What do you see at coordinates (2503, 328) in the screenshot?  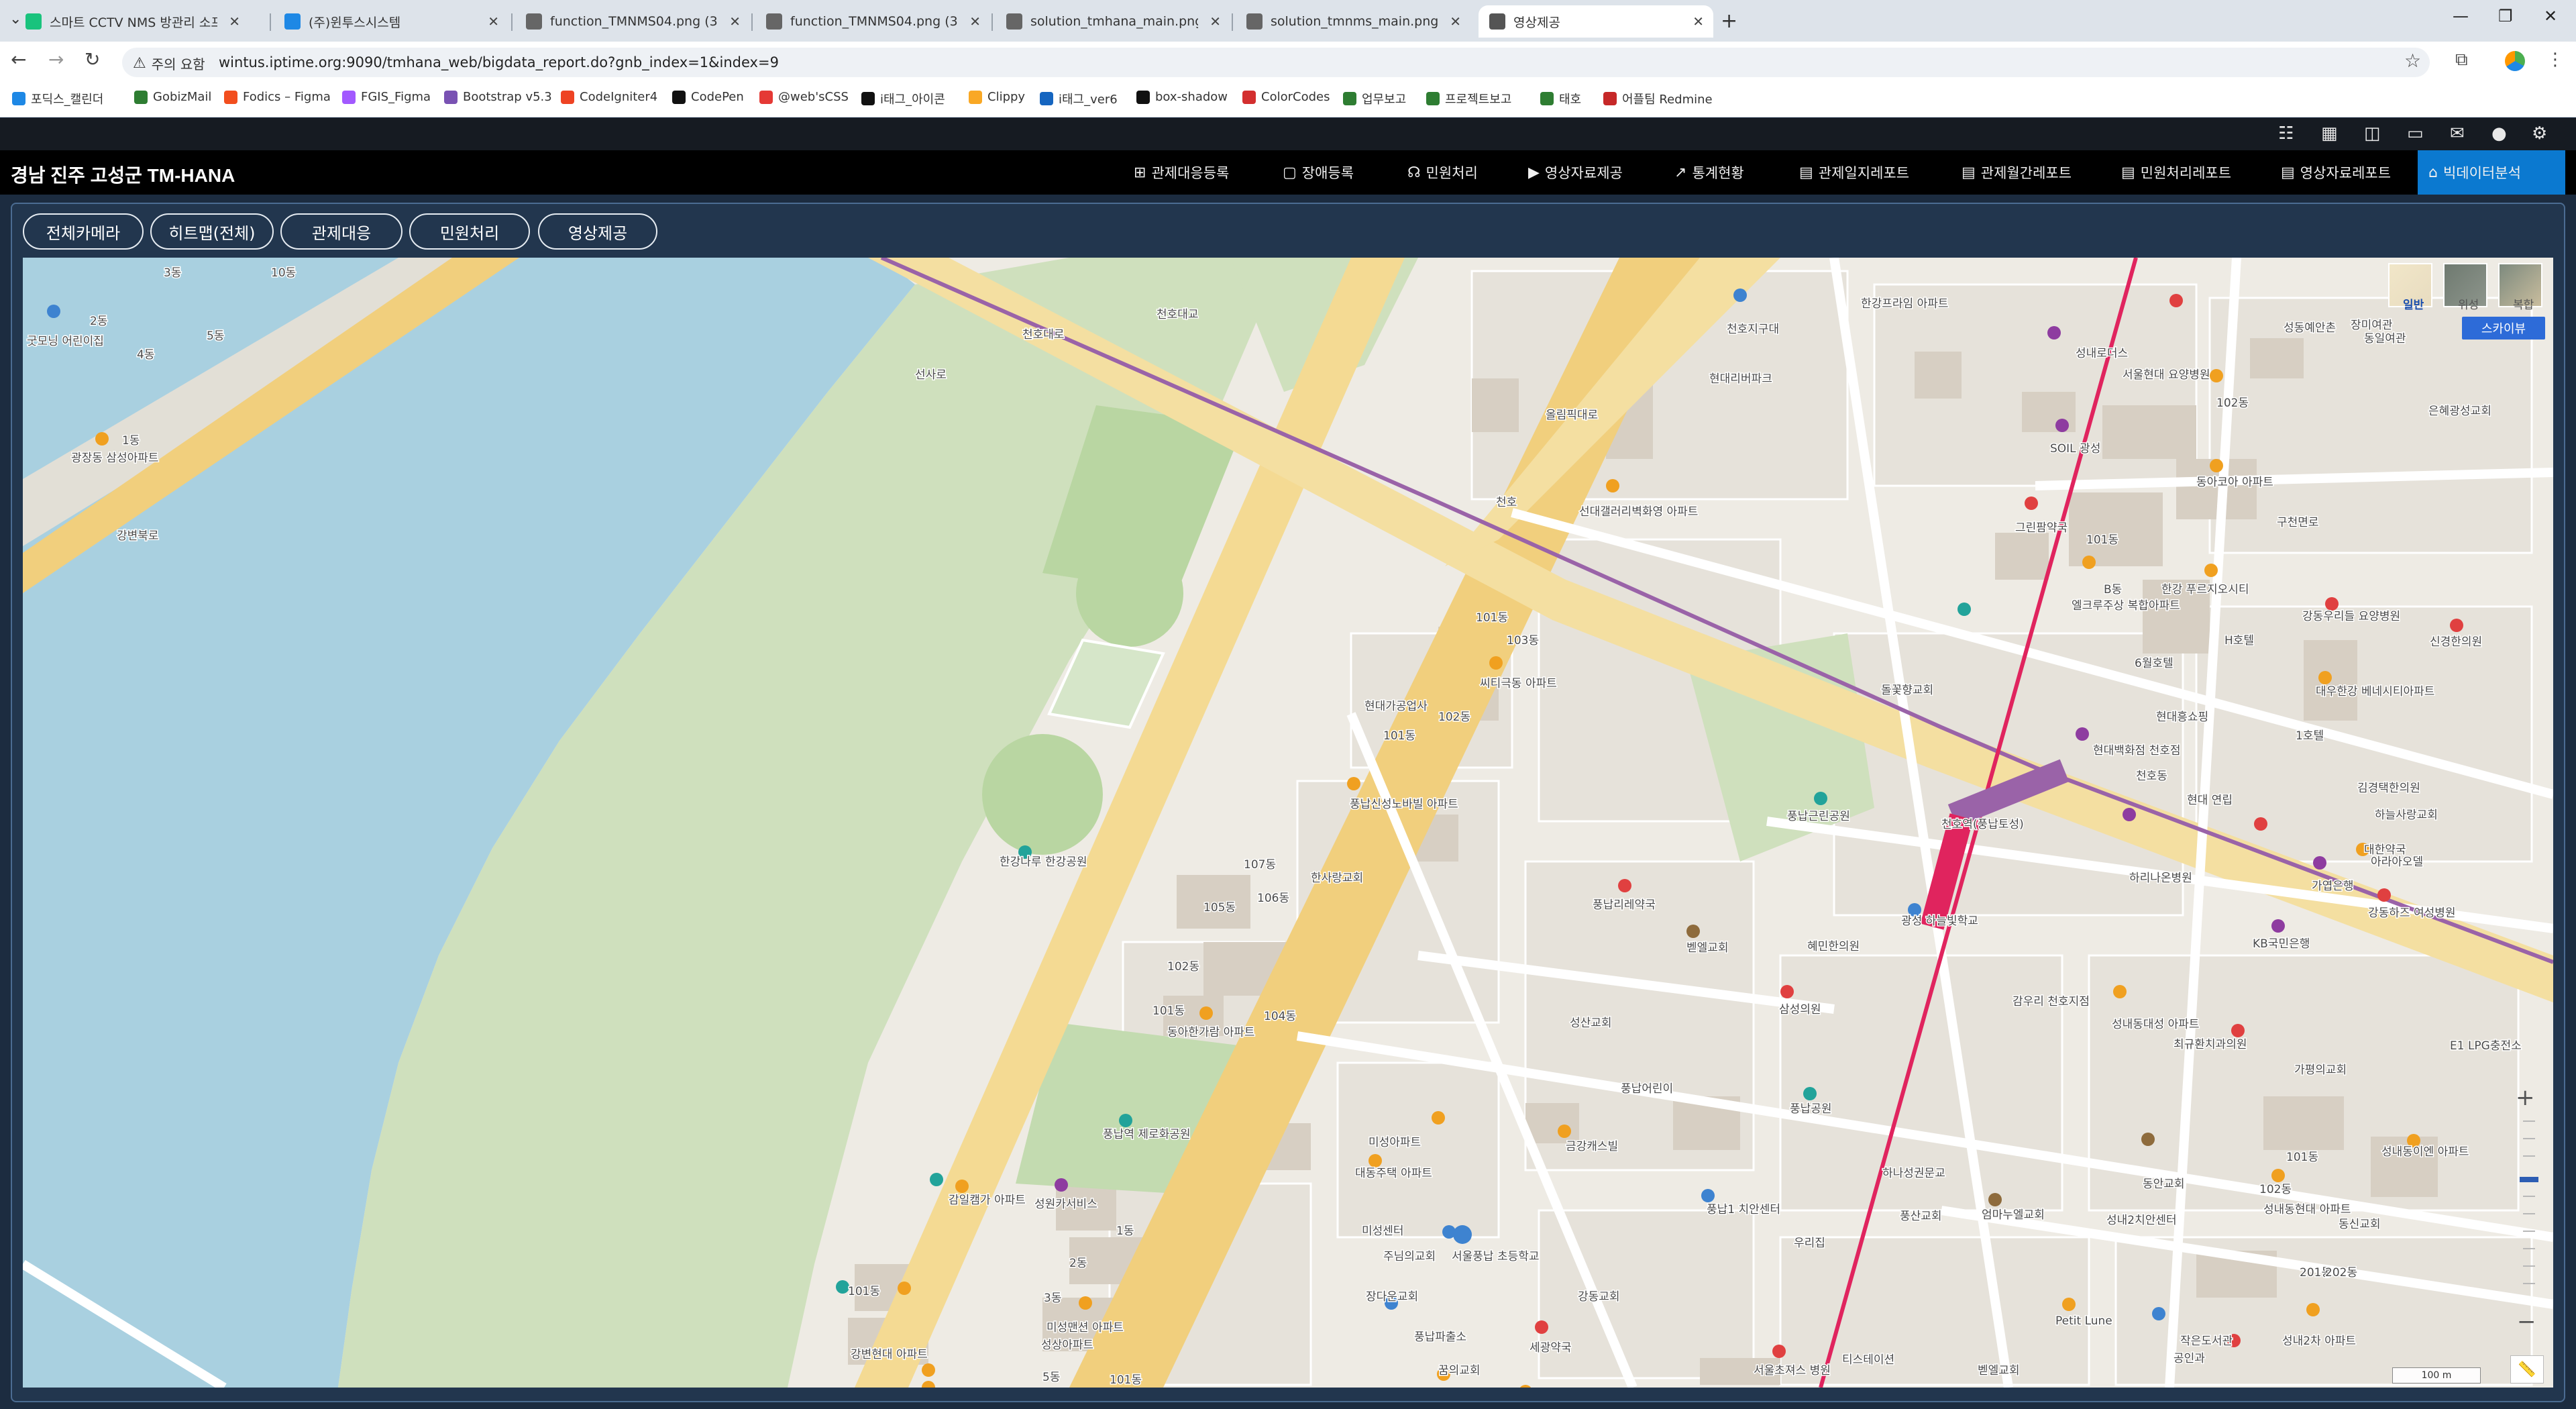 I see `skyview-button: 스카이뷰` at bounding box center [2503, 328].